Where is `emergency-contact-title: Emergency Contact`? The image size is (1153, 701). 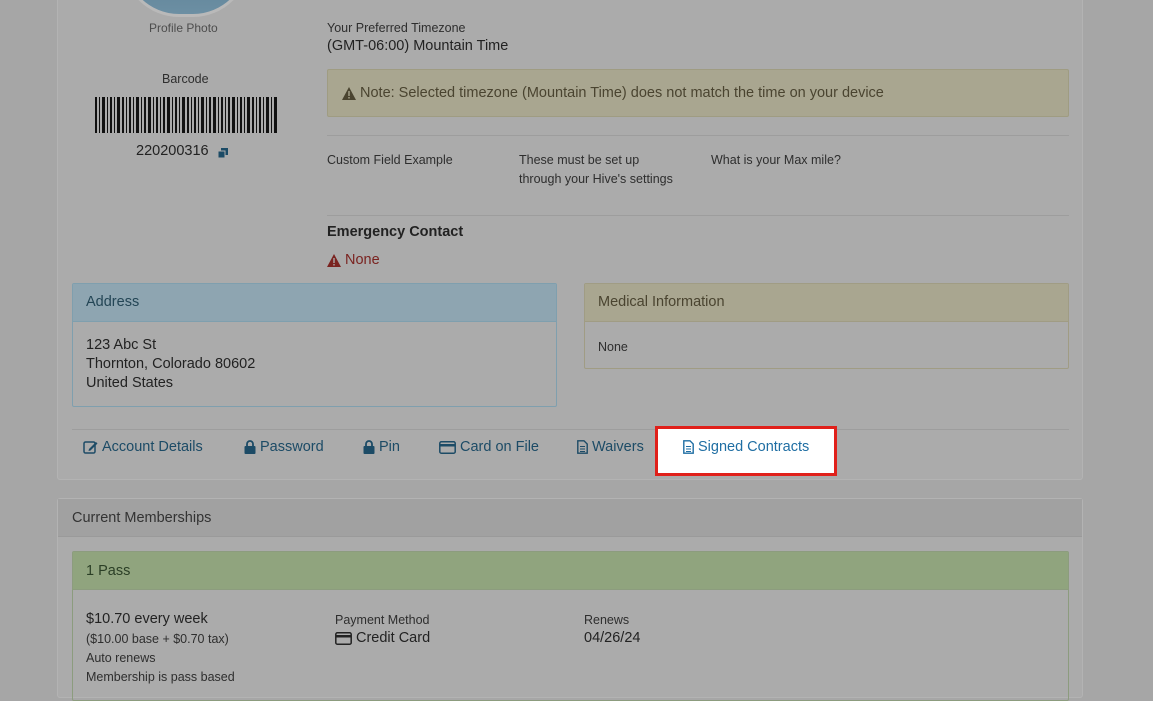
emergency-contact-title: Emergency Contact is located at coordinates (395, 232).